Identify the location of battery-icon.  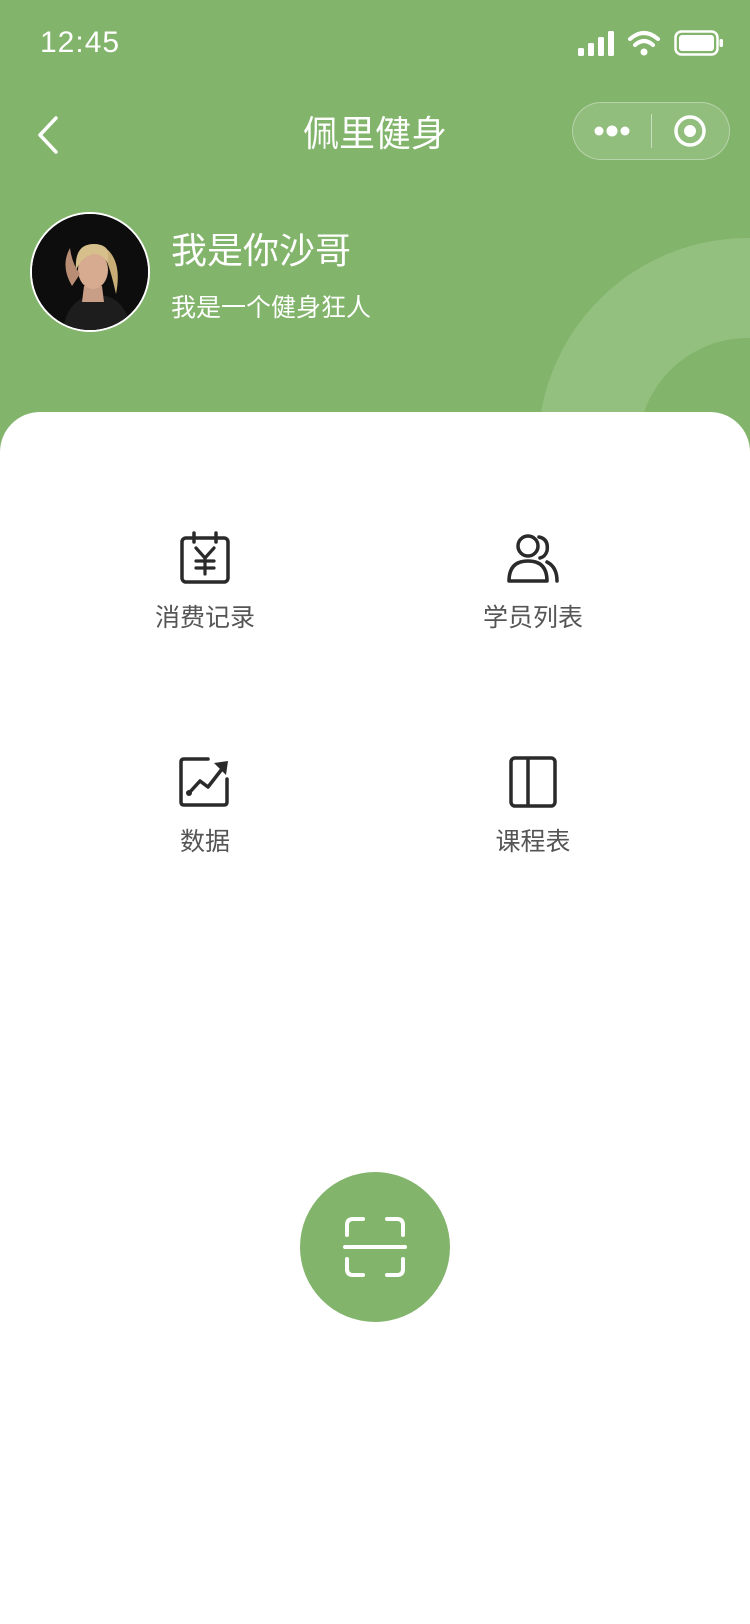
(698, 43).